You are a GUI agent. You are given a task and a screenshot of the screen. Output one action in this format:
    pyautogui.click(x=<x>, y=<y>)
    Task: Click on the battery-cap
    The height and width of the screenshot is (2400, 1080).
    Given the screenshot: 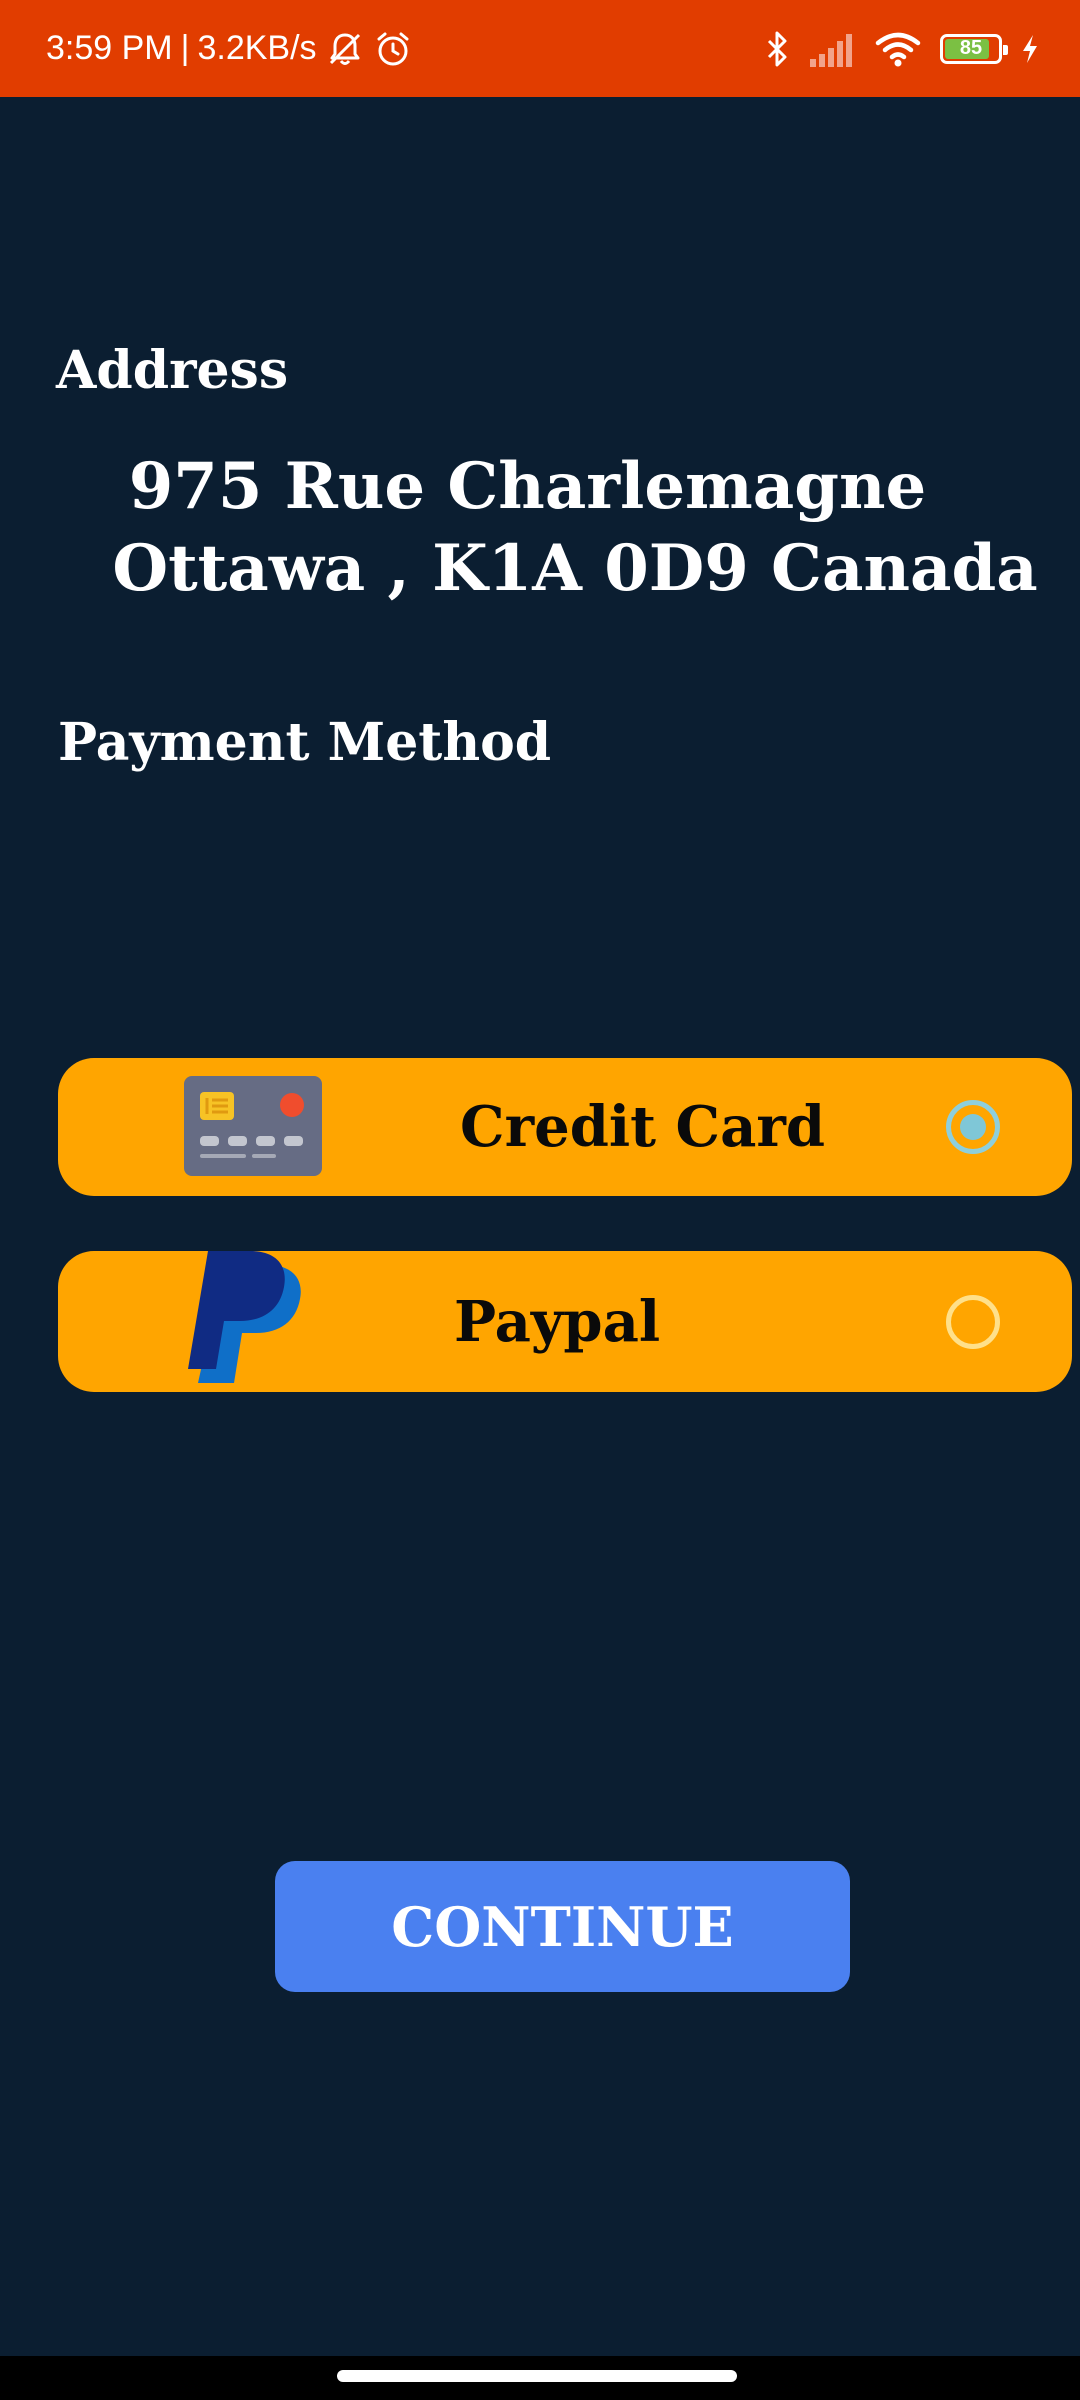 What is the action you would take?
    pyautogui.click(x=1005, y=49)
    